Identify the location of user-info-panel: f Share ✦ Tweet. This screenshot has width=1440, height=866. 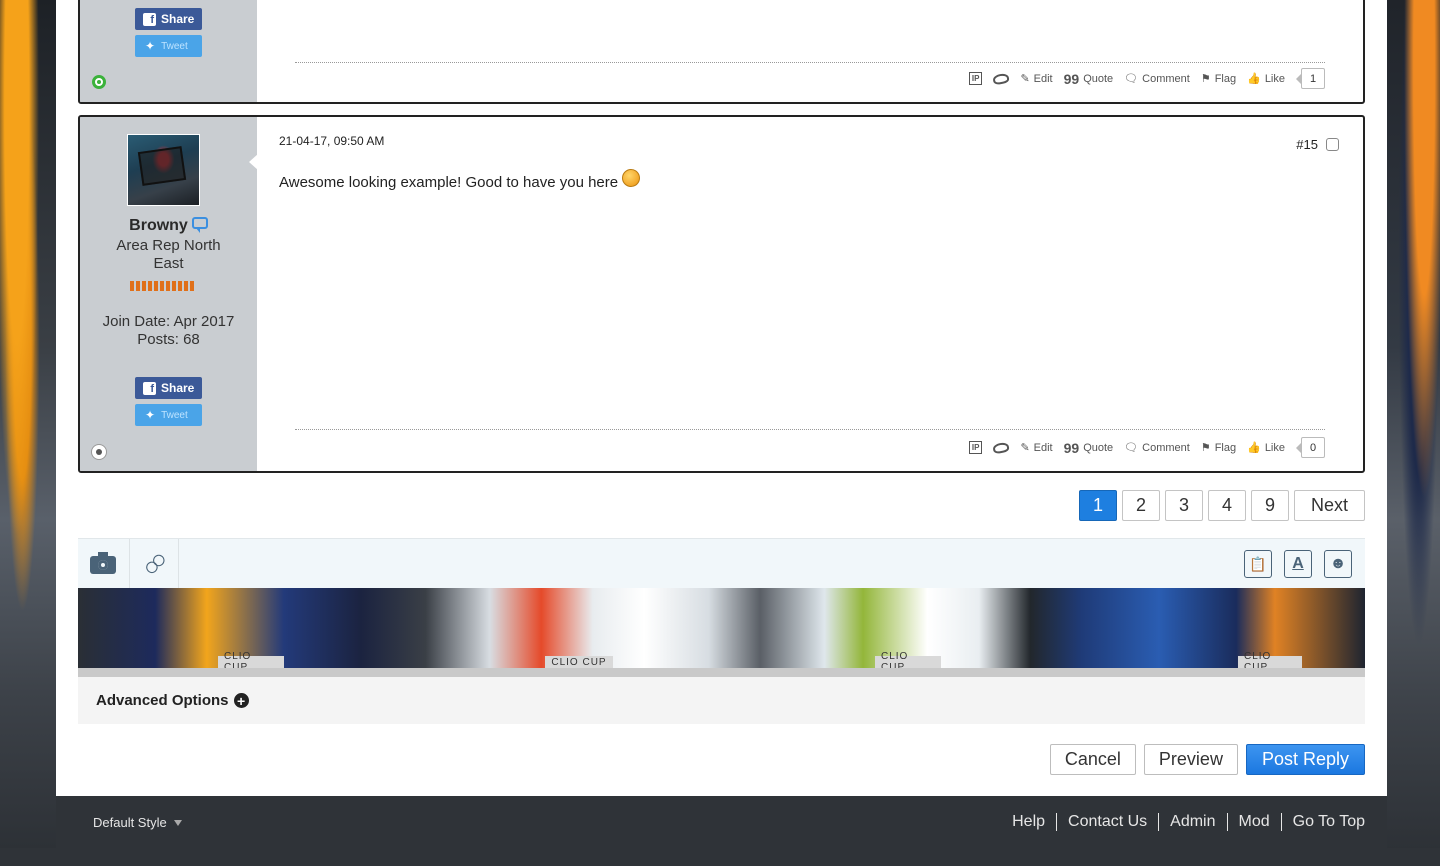
(168, 51).